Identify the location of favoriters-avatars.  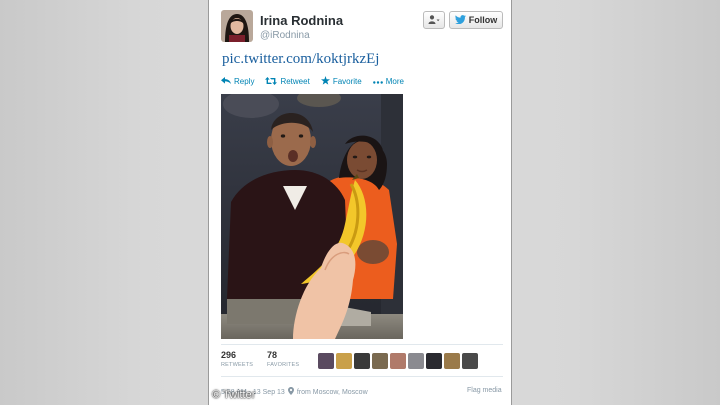
(398, 361).